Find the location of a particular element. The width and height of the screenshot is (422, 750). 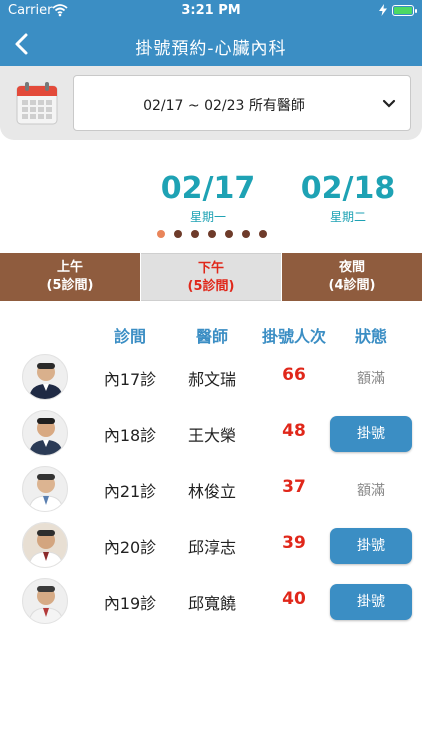

room-cell: 內21診 is located at coordinates (130, 491).